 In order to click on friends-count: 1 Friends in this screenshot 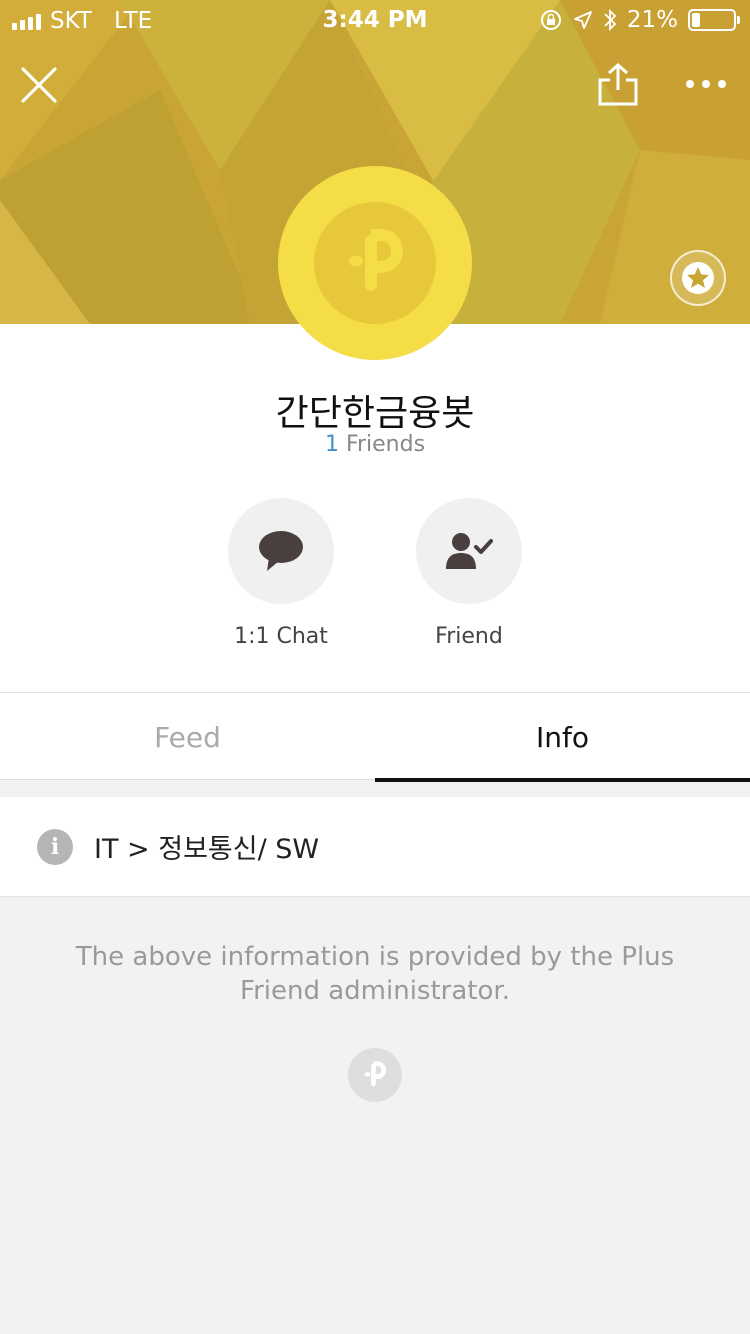, I will do `click(375, 444)`.